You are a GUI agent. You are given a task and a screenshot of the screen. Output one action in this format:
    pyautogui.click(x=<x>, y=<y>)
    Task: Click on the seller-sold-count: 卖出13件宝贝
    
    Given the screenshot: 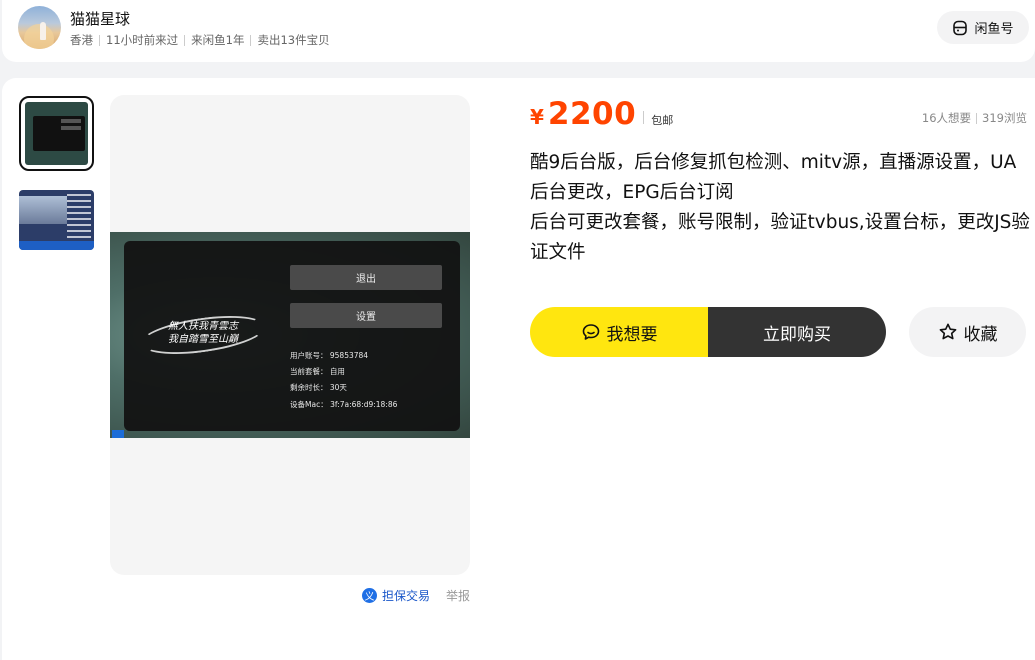 What is the action you would take?
    pyautogui.click(x=293, y=40)
    